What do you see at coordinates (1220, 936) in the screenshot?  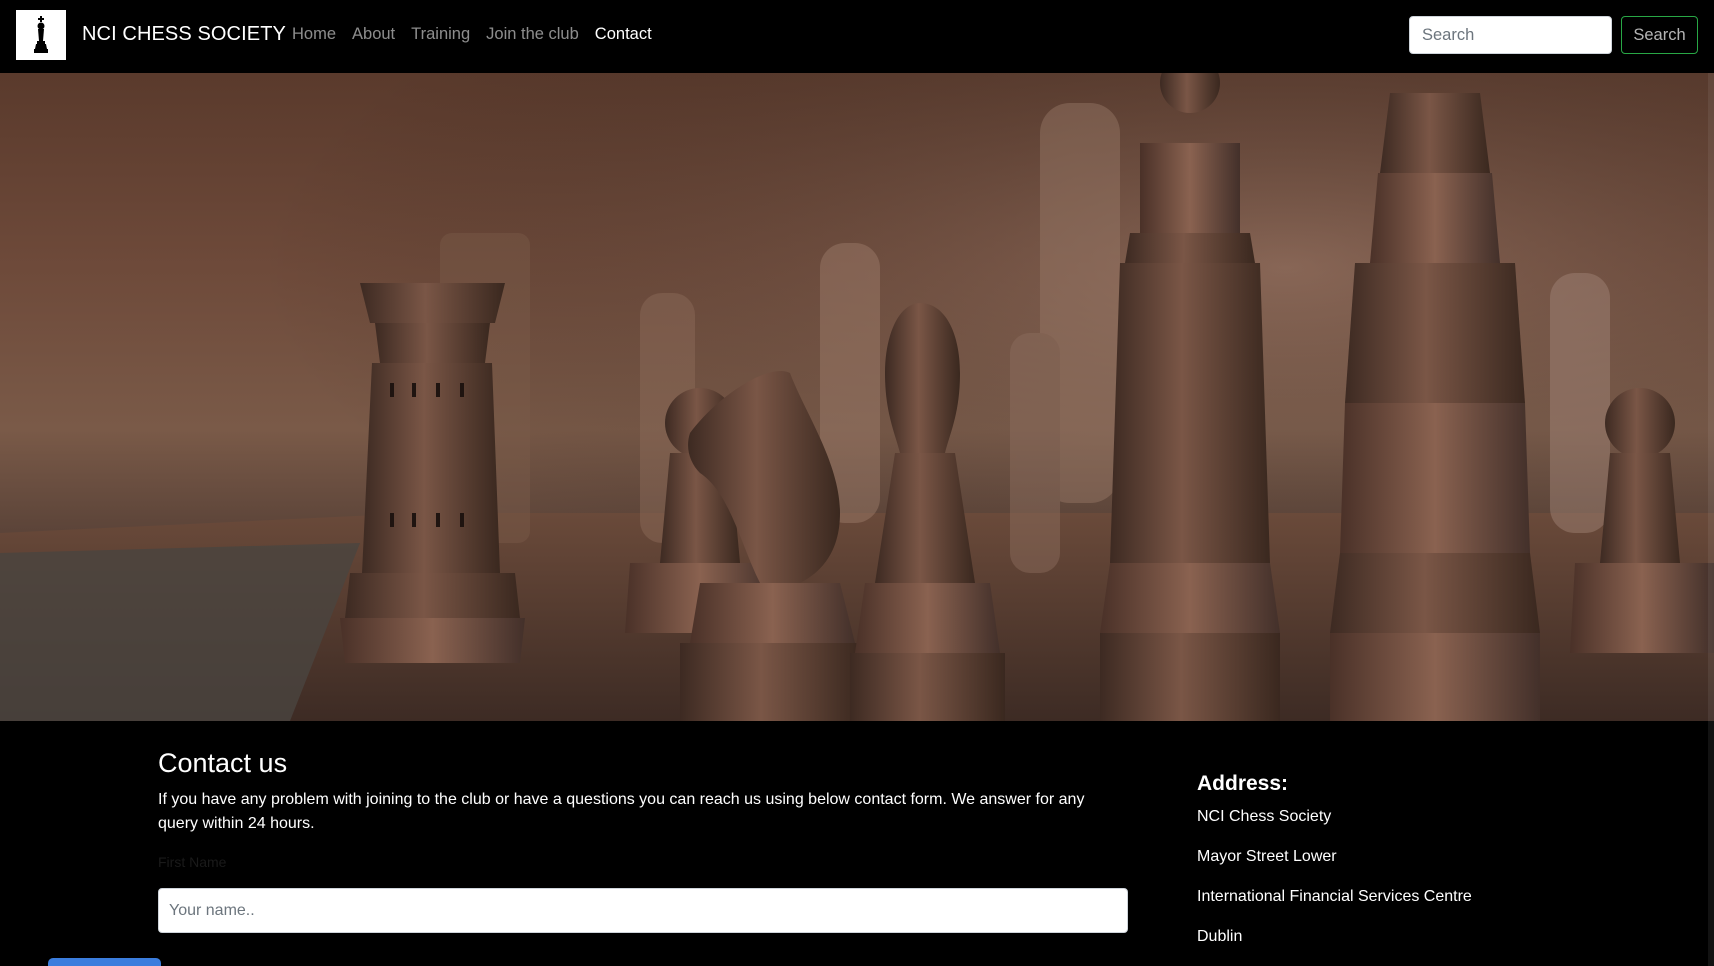 I see `address-line-city: Dublin` at bounding box center [1220, 936].